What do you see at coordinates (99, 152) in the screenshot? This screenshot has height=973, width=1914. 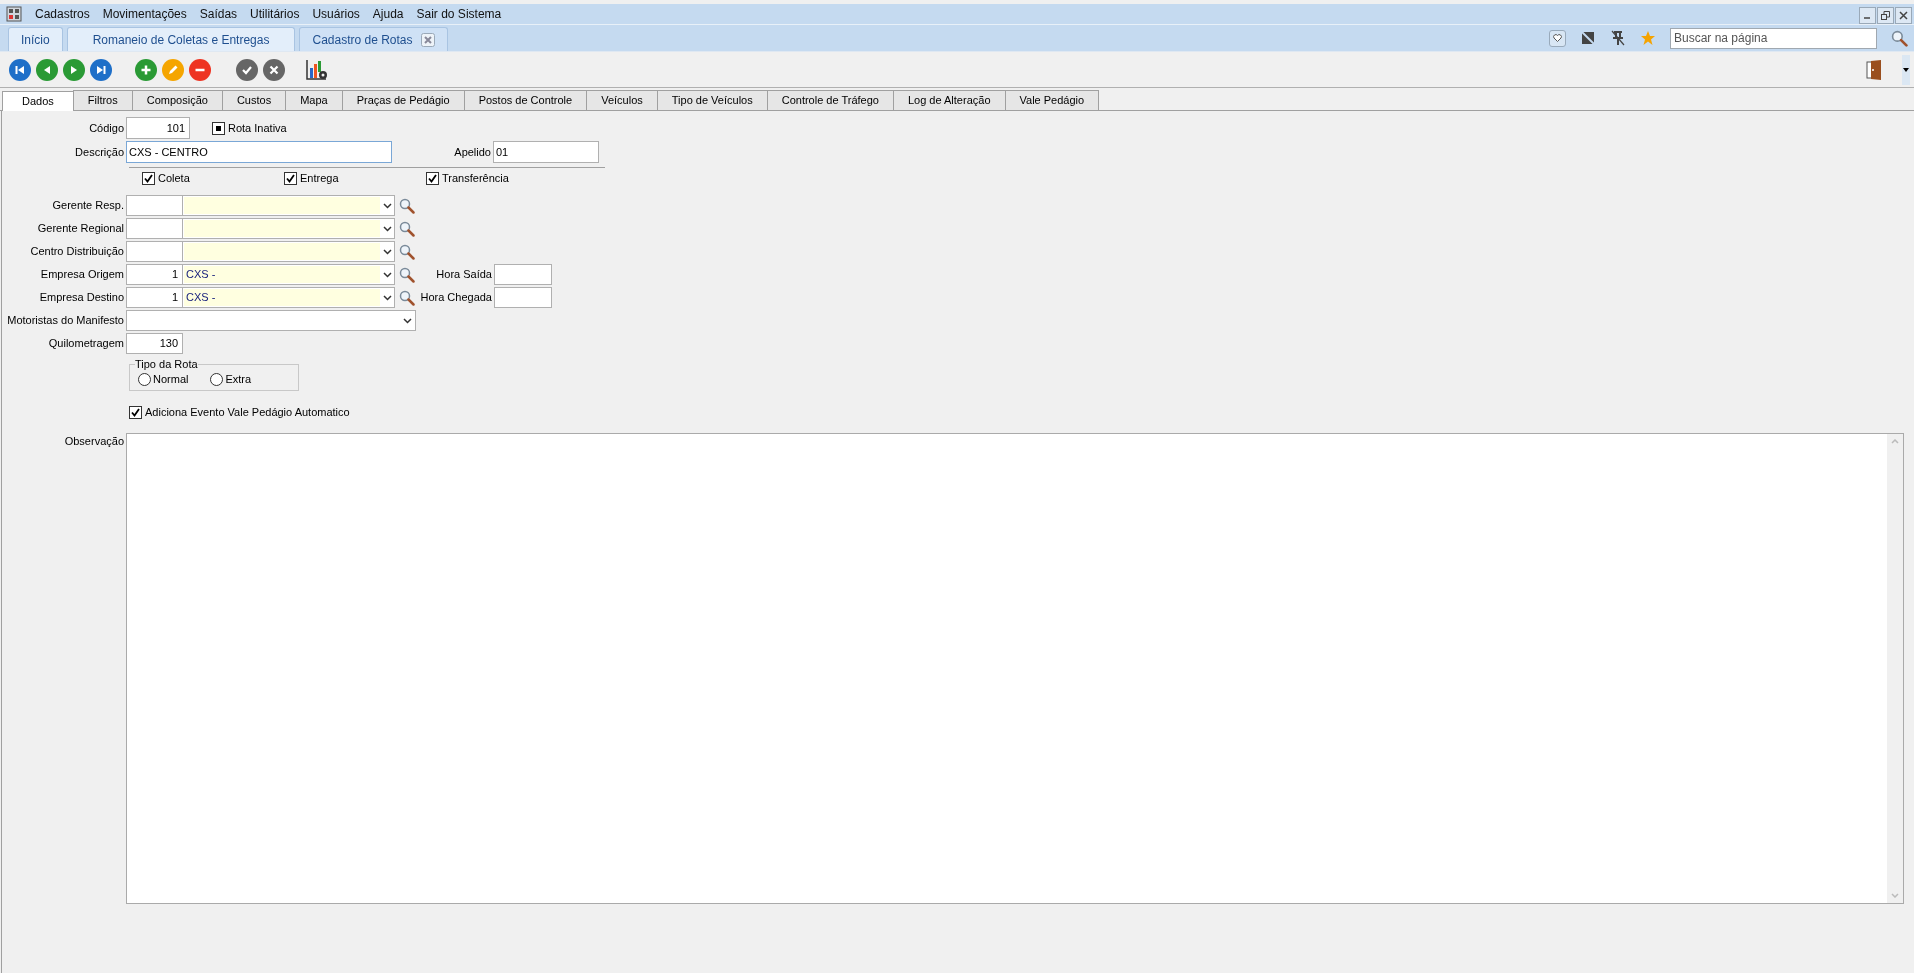 I see `field-label: Descrição` at bounding box center [99, 152].